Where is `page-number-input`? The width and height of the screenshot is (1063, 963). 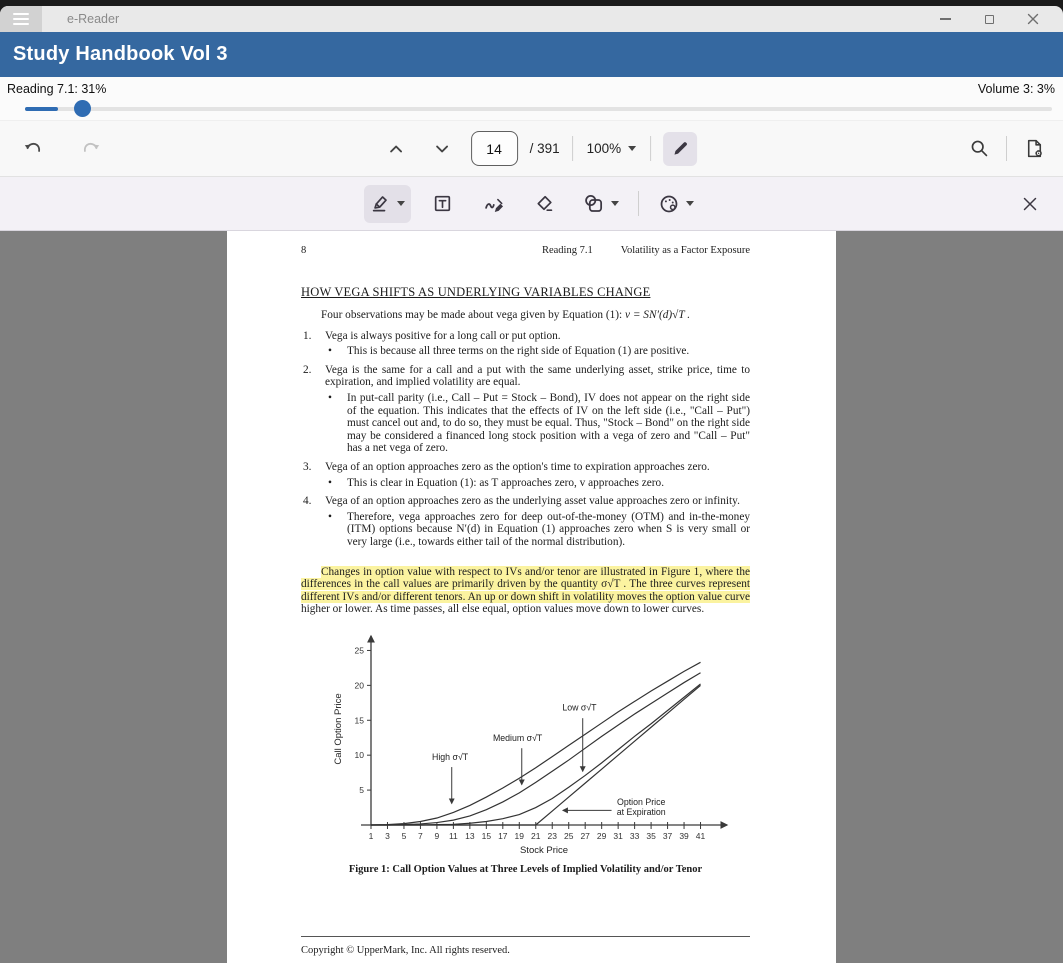
page-number-input is located at coordinates (494, 148).